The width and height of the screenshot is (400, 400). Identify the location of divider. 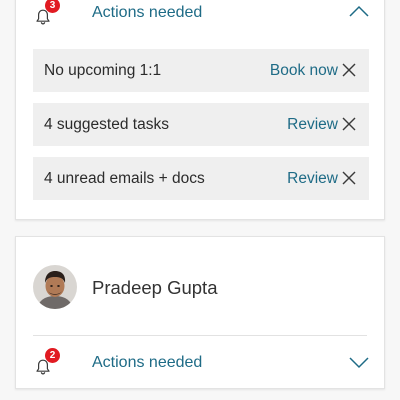
(200, 335).